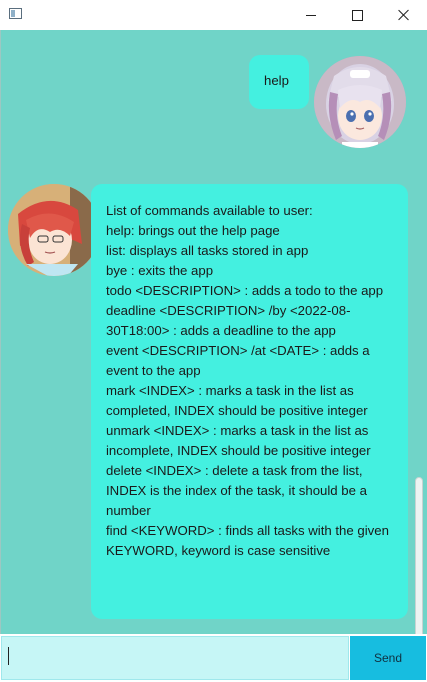  I want to click on app-window-icon, so click(15, 13).